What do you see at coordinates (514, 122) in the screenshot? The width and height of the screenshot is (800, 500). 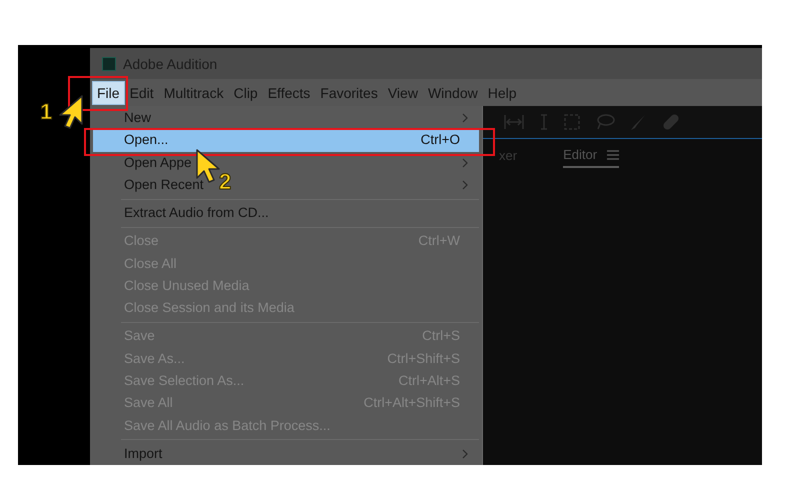 I see `time-selection-icon` at bounding box center [514, 122].